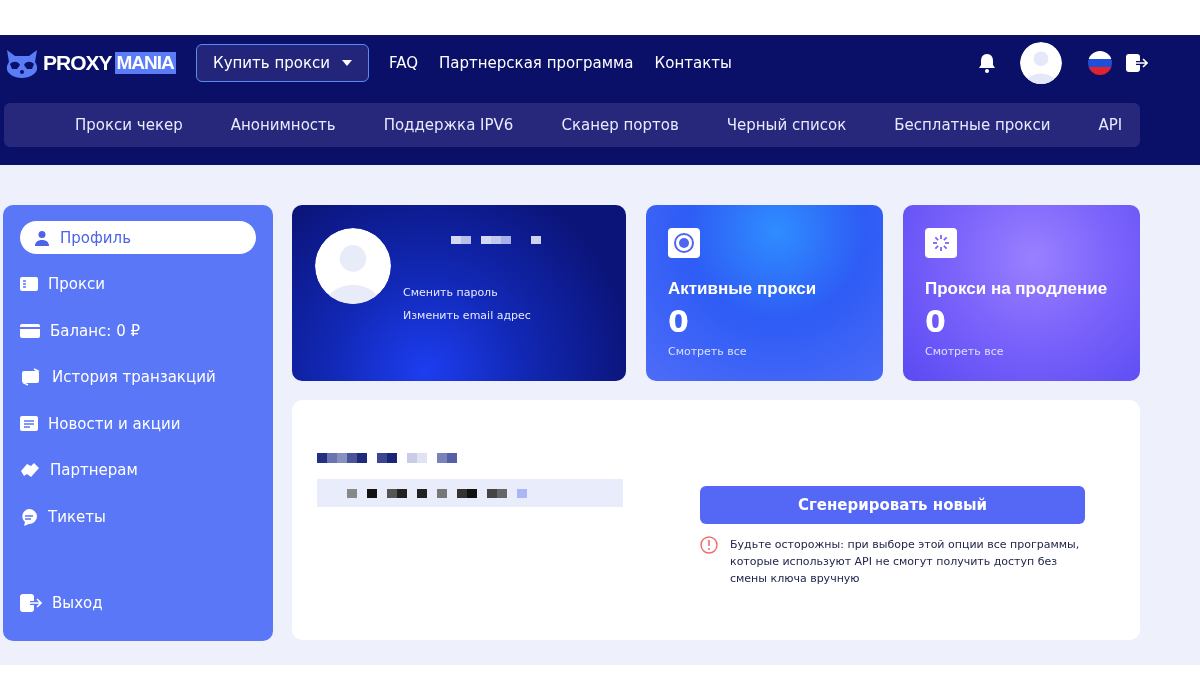 The width and height of the screenshot is (1200, 700). Describe the element at coordinates (30, 330) in the screenshot. I see `card-icon` at that location.